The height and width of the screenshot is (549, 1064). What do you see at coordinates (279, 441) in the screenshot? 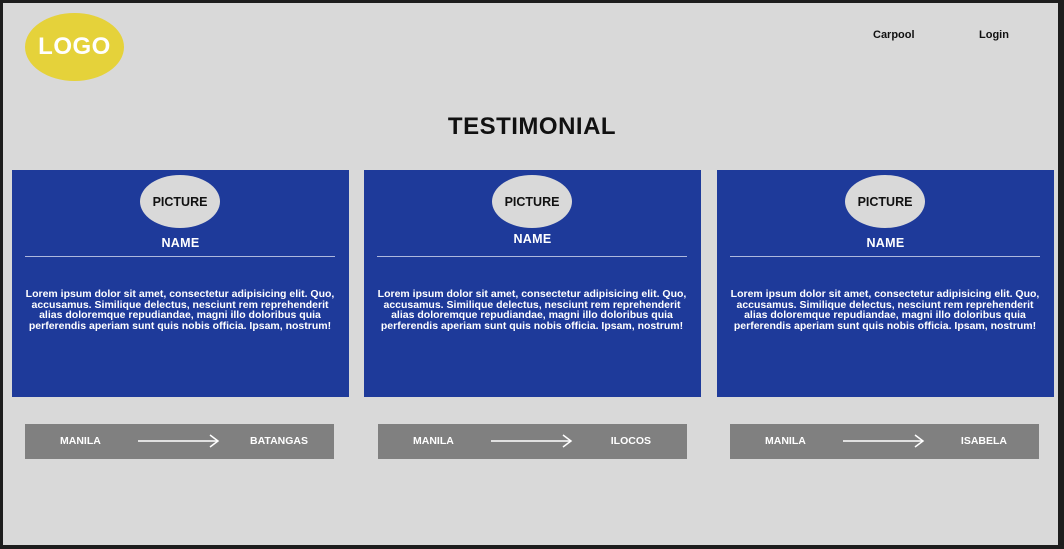
I see `route-destination: BATANGAS` at bounding box center [279, 441].